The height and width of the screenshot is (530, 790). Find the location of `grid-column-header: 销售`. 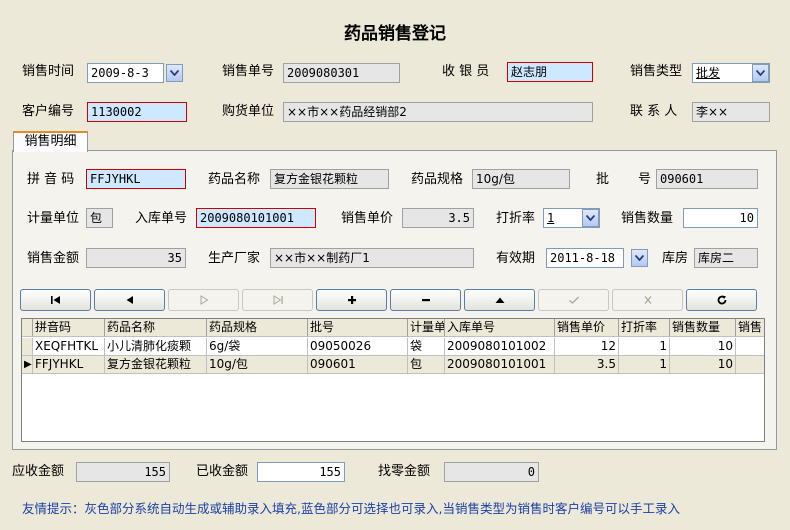

grid-column-header: 销售 is located at coordinates (750, 328).